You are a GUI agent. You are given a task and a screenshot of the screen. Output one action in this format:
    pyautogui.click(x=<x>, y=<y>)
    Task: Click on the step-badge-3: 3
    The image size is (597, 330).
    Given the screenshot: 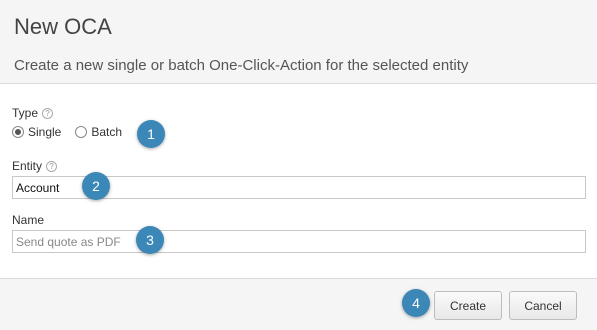 What is the action you would take?
    pyautogui.click(x=150, y=240)
    